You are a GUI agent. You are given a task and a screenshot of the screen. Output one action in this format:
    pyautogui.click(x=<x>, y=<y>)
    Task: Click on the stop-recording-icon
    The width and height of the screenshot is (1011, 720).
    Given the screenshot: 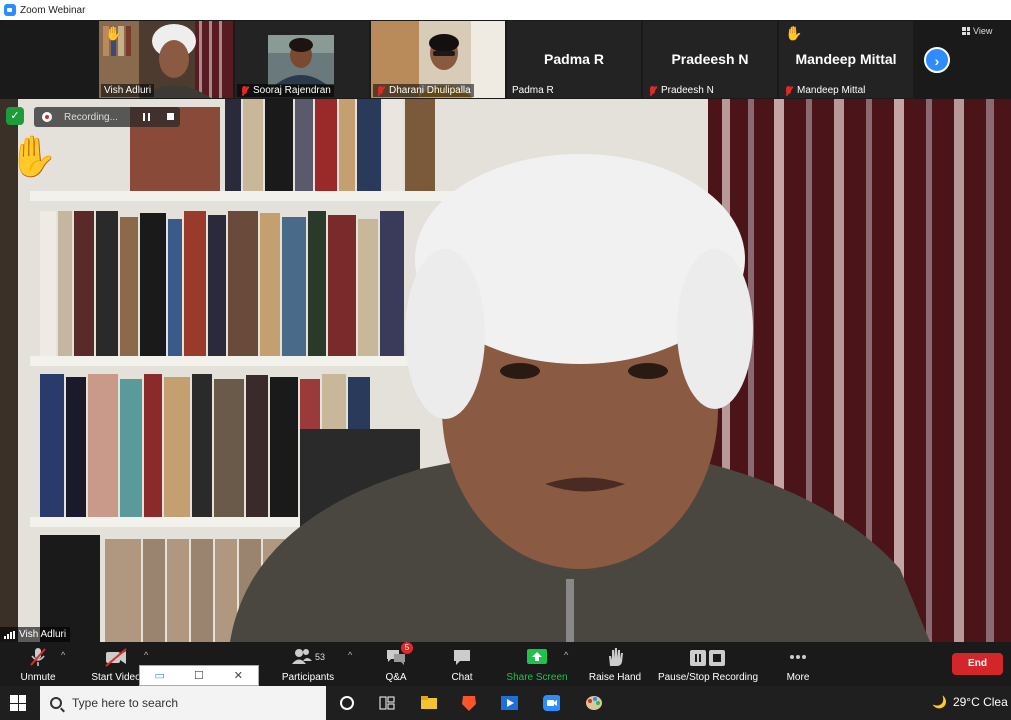 What is the action you would take?
    pyautogui.click(x=170, y=116)
    